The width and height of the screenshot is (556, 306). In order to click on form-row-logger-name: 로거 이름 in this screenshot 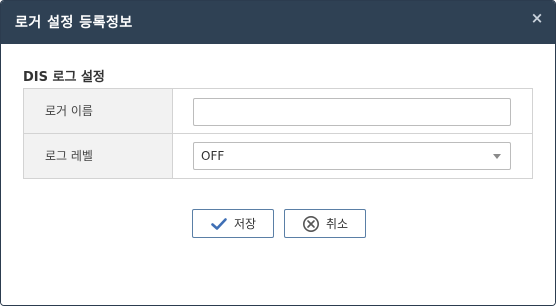, I will do `click(278, 111)`.